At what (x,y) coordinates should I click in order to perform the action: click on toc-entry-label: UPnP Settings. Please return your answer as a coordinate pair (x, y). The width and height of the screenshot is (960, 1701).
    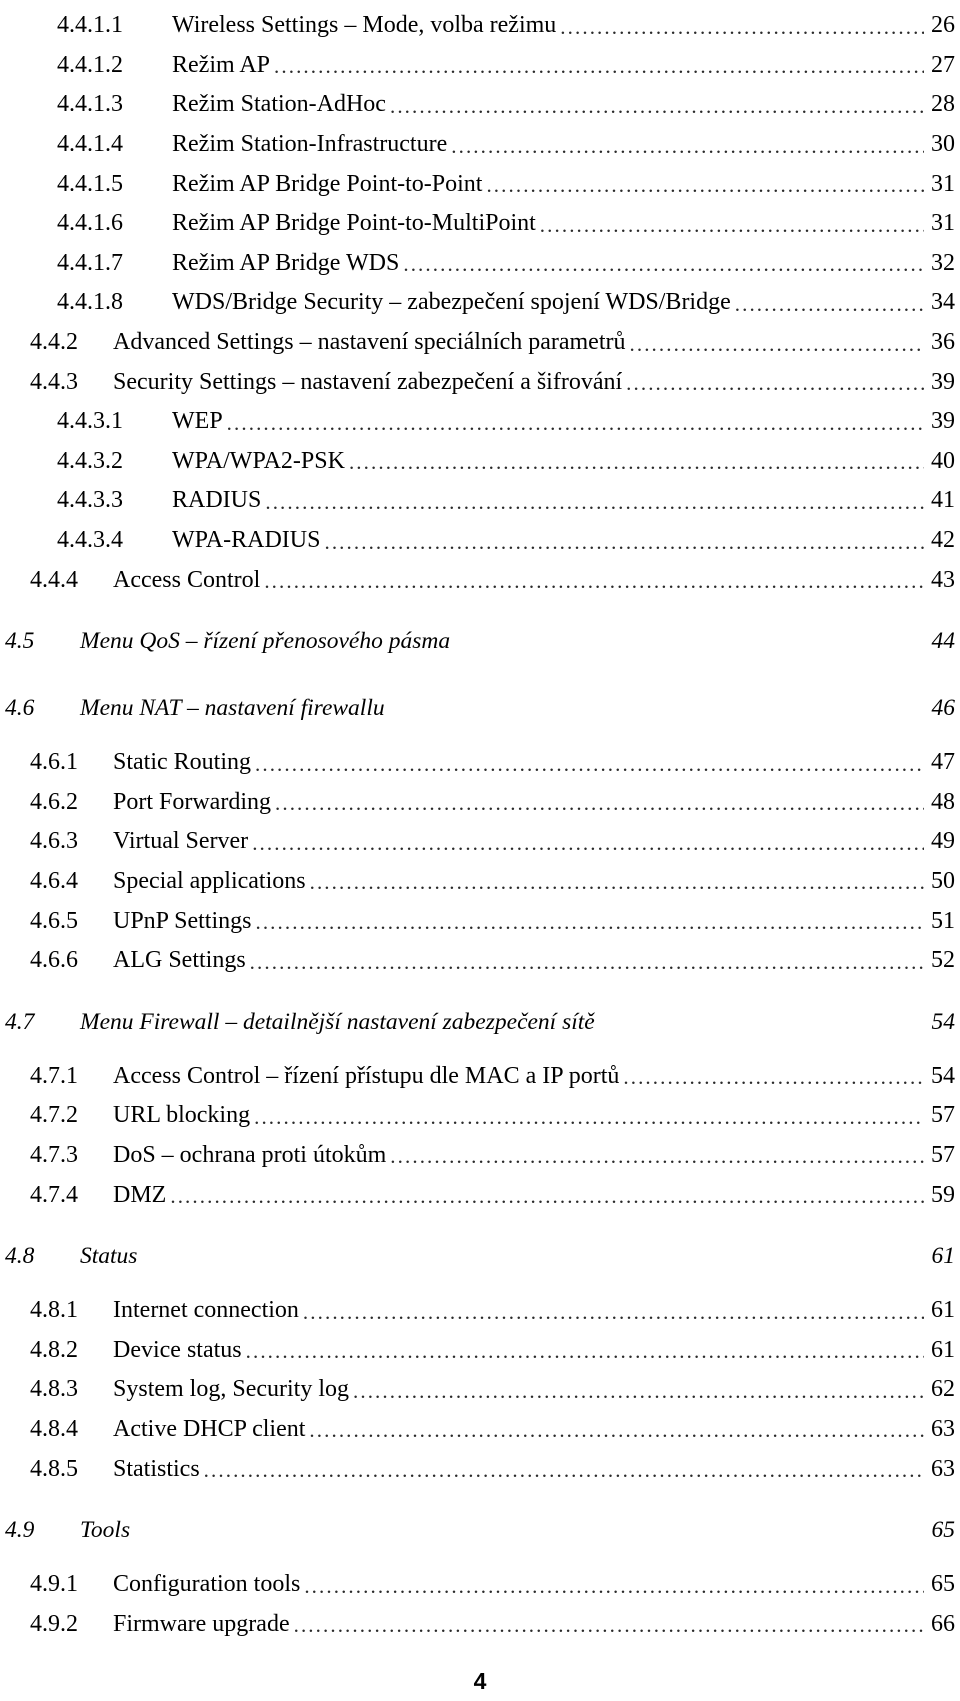
    Looking at the image, I should click on (182, 920).